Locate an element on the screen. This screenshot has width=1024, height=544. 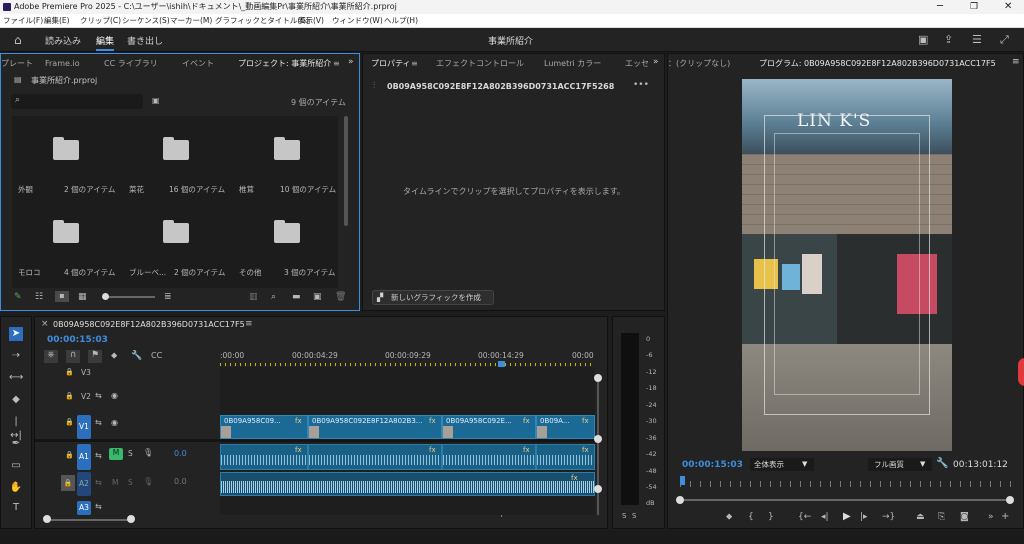
captions-icon: CC is located at coordinates (156, 355).